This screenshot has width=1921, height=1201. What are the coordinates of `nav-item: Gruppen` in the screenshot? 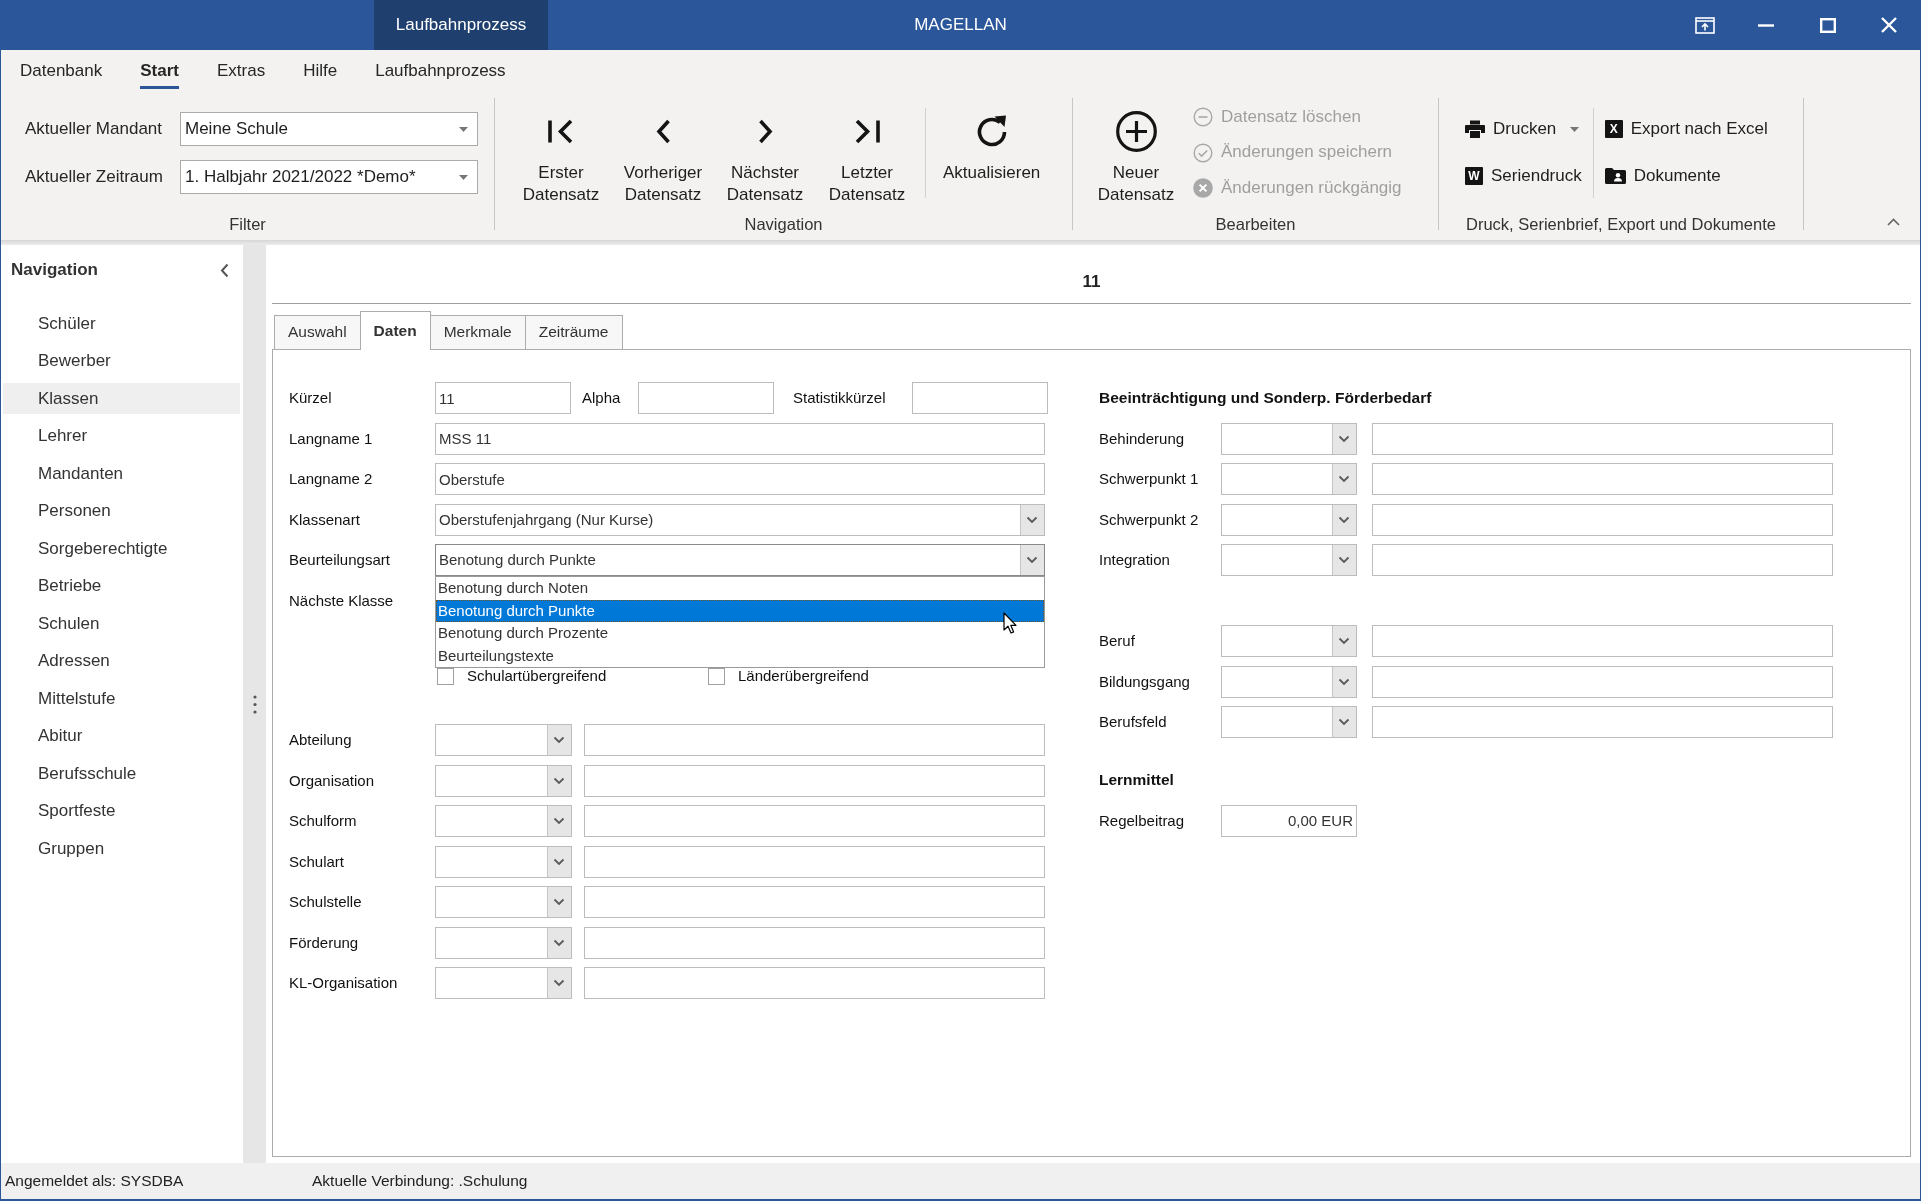 It's located at (121, 848).